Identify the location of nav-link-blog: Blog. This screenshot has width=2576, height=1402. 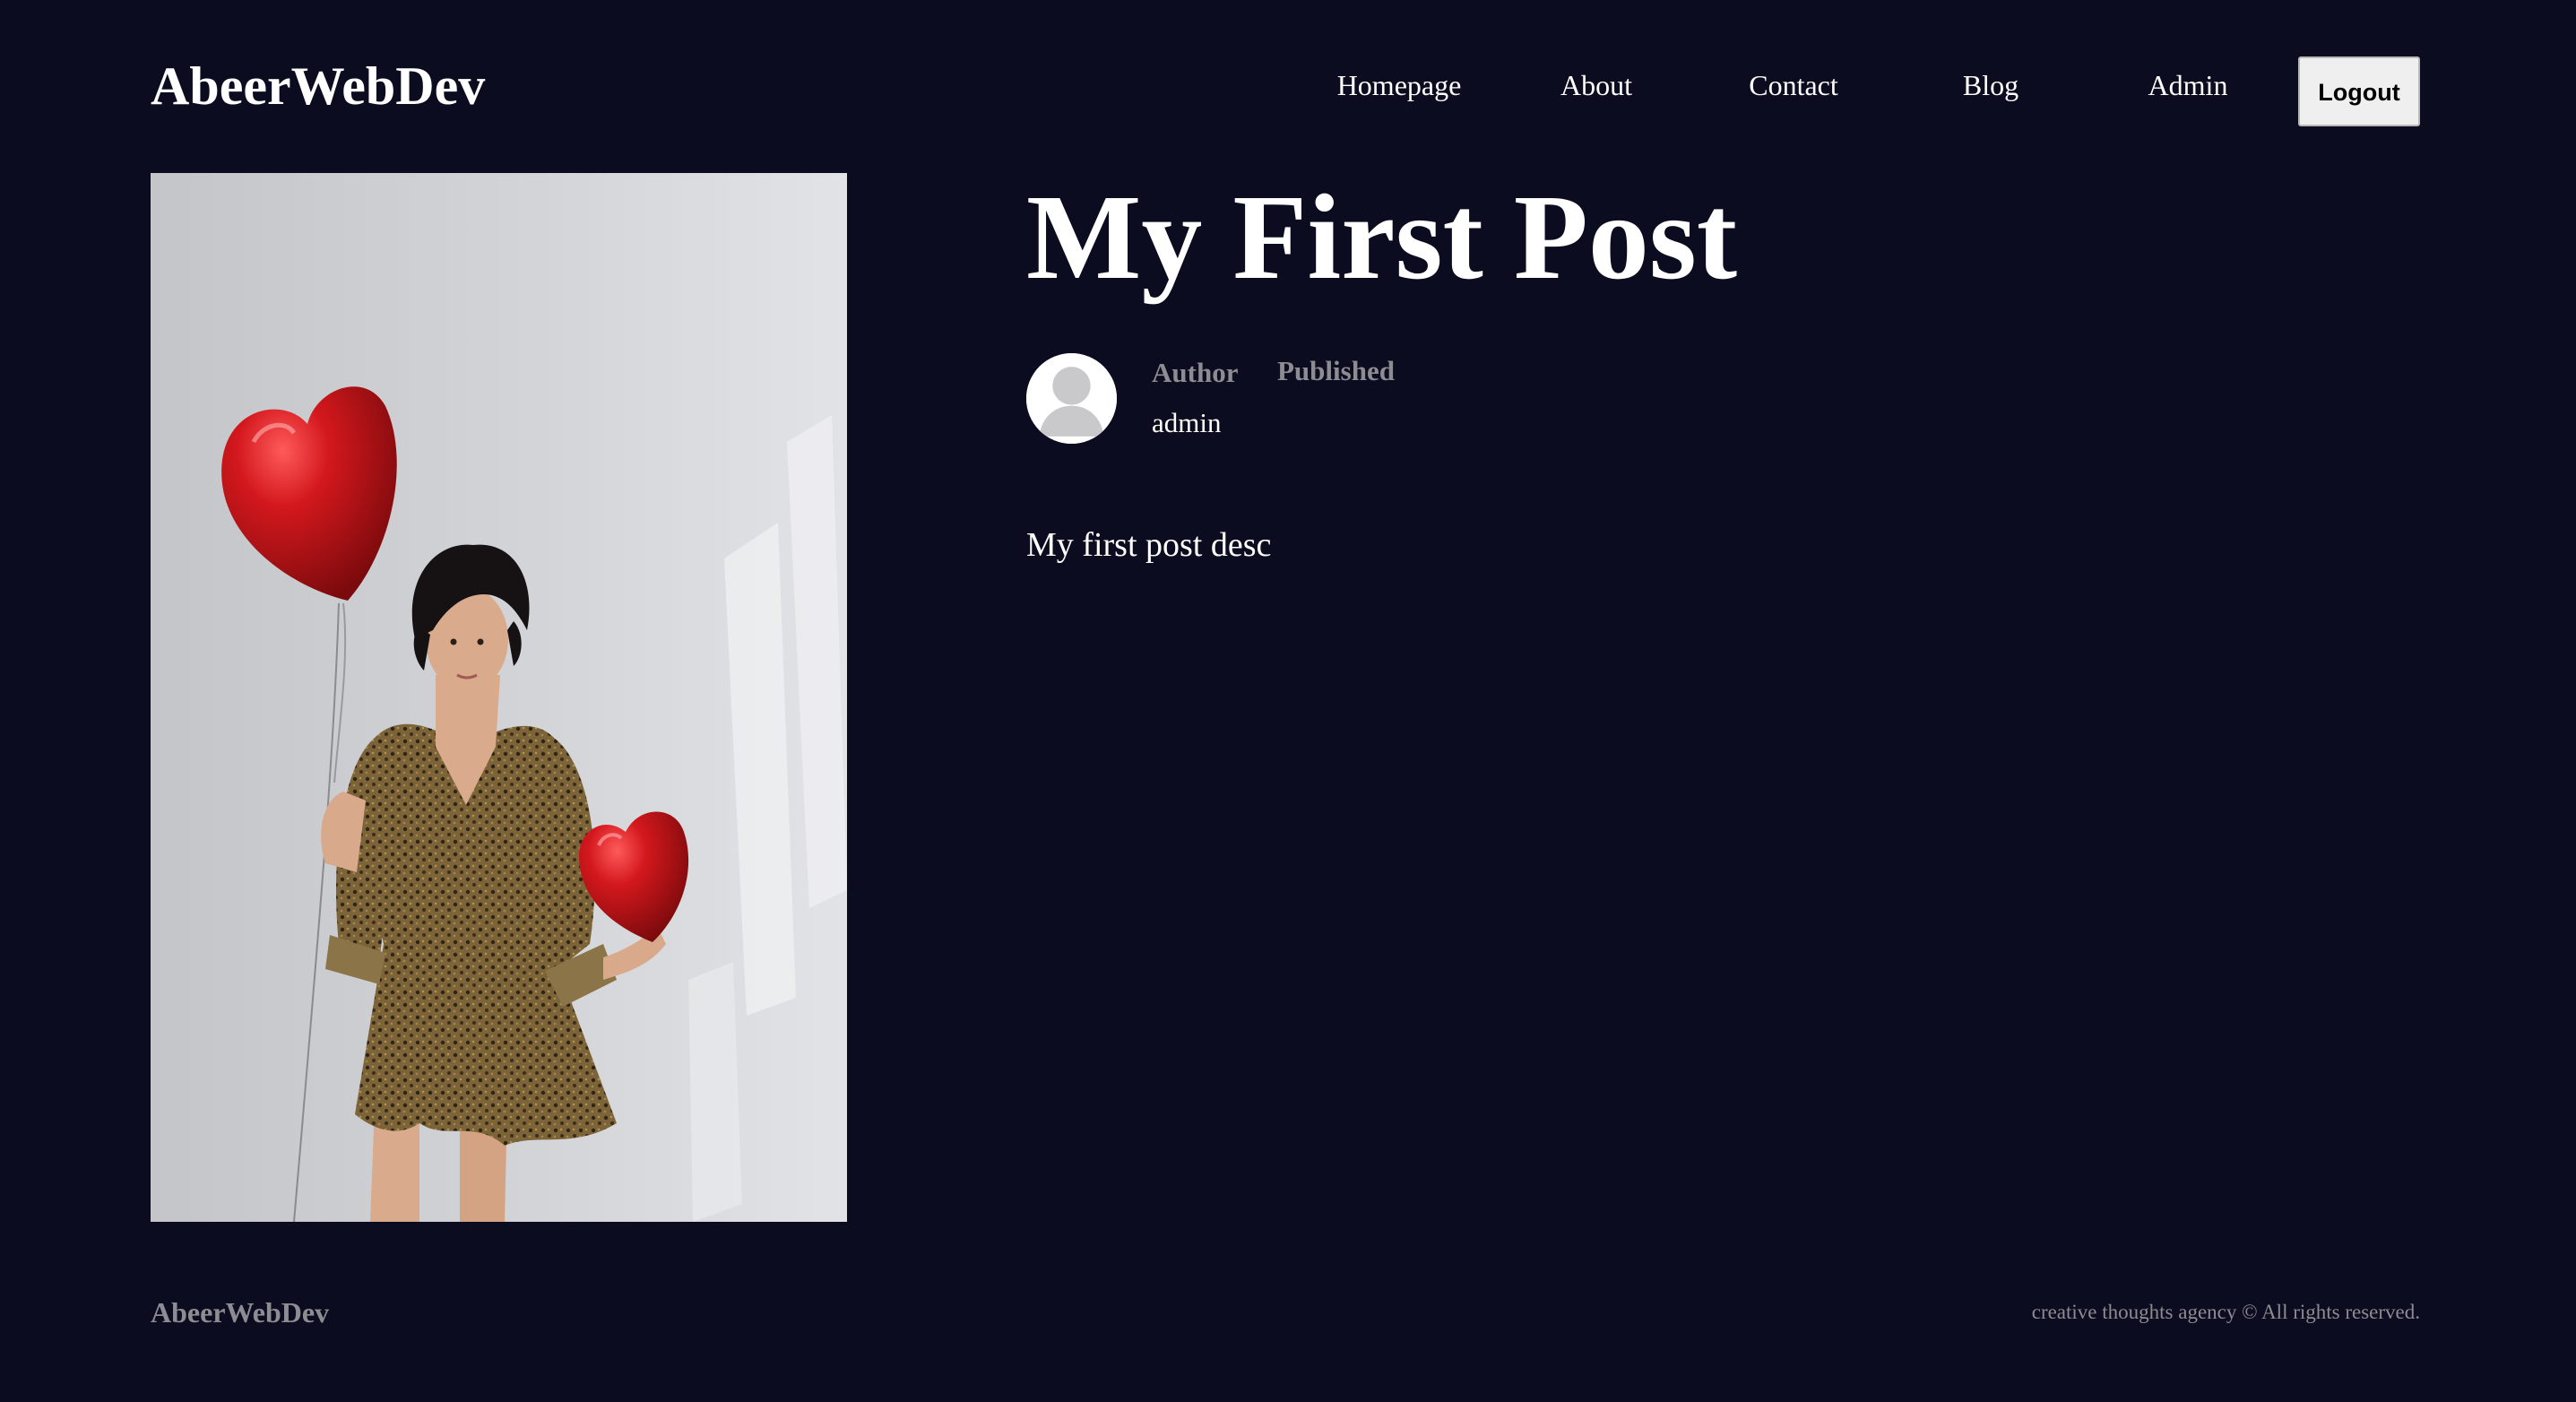
(1990, 85).